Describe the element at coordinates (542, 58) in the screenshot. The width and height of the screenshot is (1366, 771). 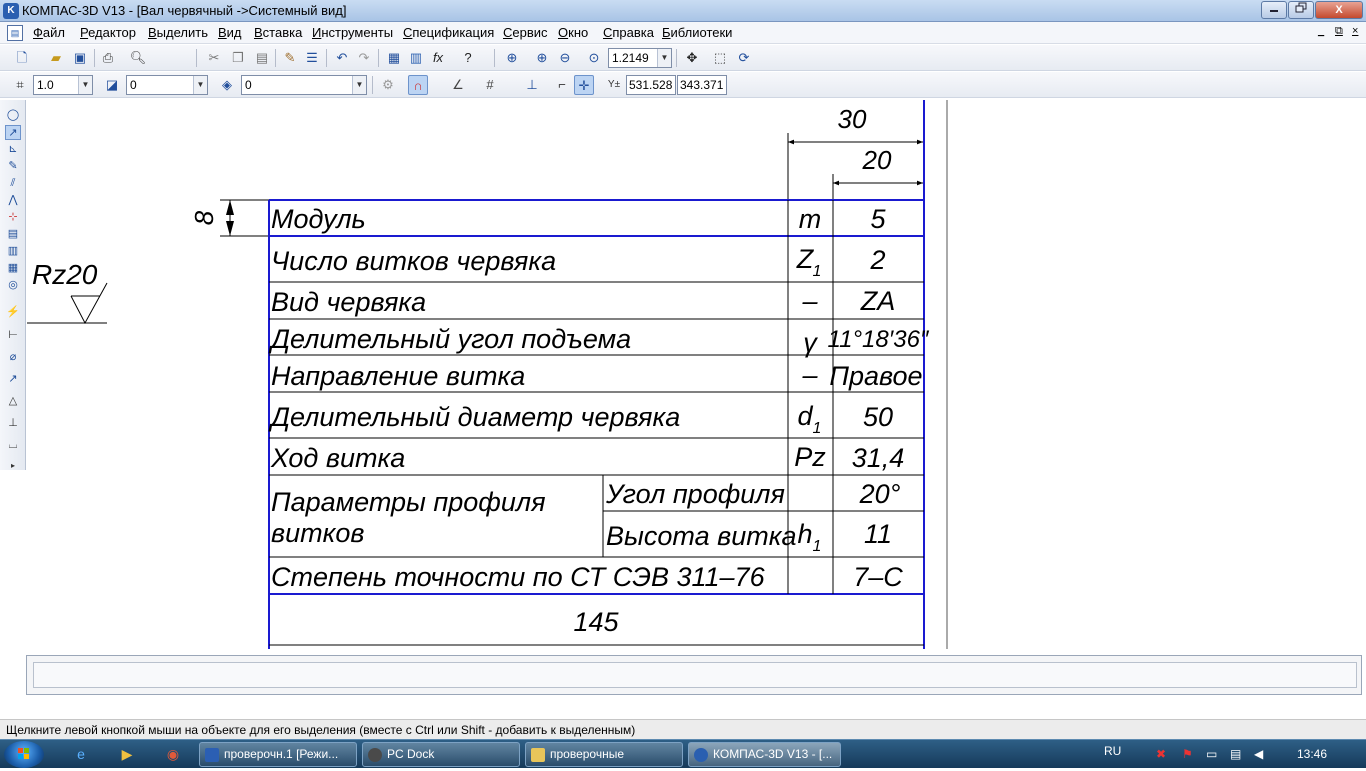
I see `zoom-in-icon: ⊕` at that location.